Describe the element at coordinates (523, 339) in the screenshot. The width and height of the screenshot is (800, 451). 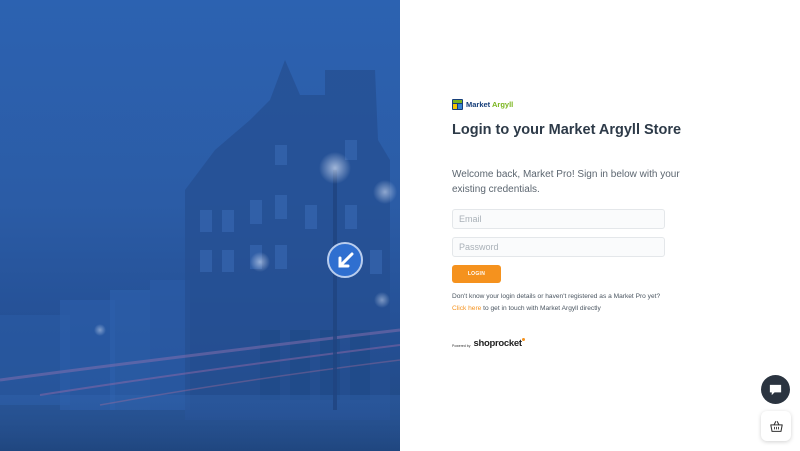
I see `shoprocket-dot-icon` at that location.